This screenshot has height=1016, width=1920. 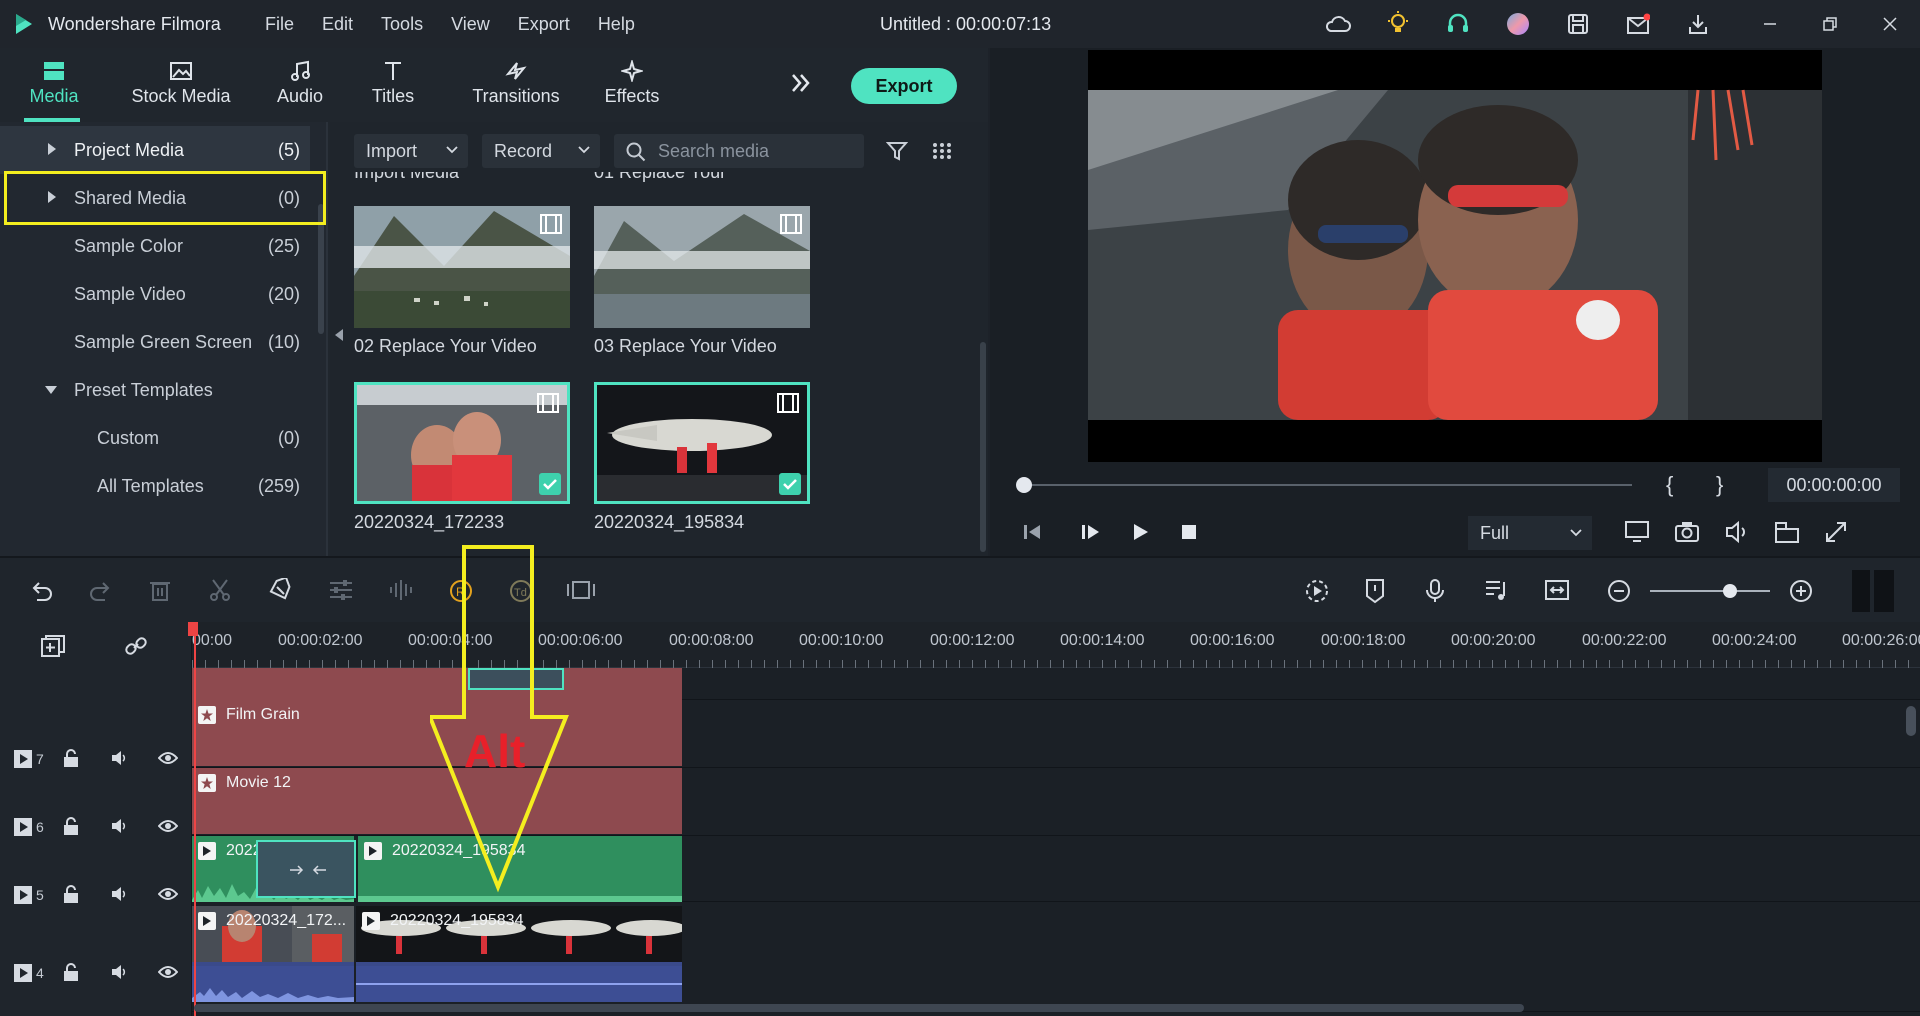 I want to click on transition-clip, so click(x=306, y=869).